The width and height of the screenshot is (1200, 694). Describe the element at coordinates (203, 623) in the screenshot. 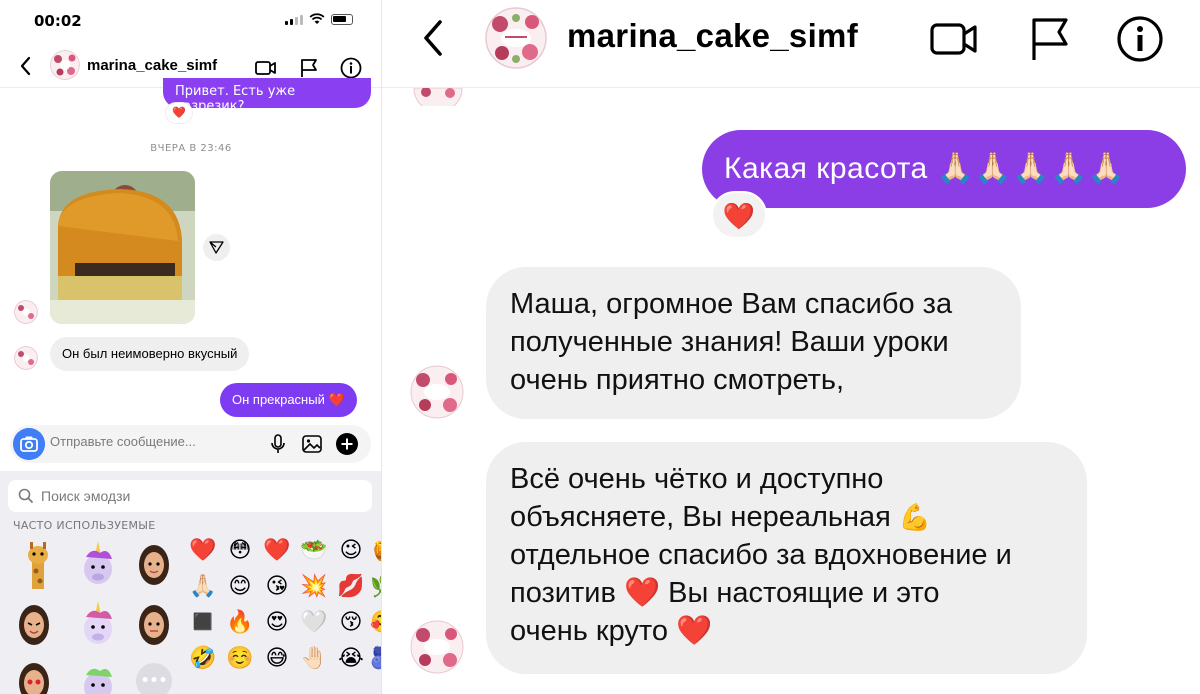

I see `emoji-key: ◼️` at that location.